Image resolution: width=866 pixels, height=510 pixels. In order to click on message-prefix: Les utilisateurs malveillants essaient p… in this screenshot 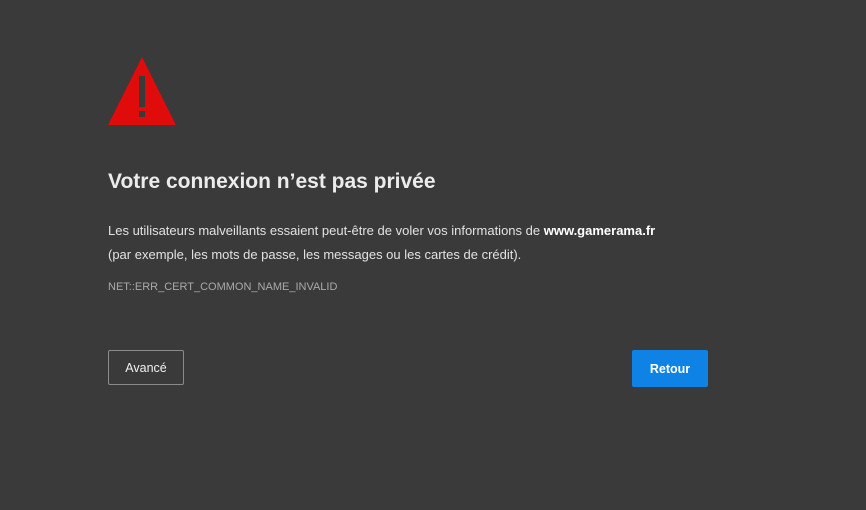, I will do `click(326, 230)`.